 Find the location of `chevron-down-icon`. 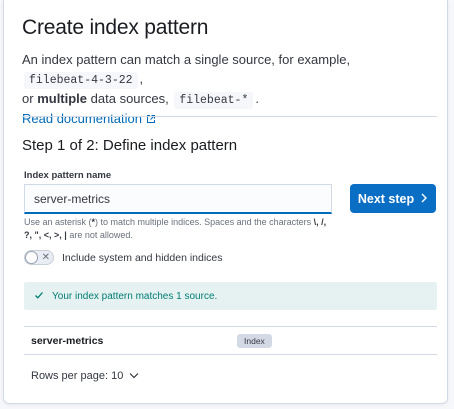

chevron-down-icon is located at coordinates (134, 376).